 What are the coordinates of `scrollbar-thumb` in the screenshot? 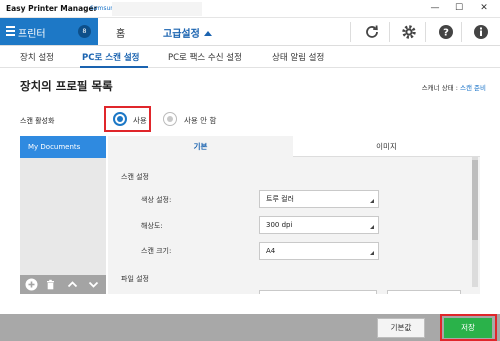 It's located at (475, 200).